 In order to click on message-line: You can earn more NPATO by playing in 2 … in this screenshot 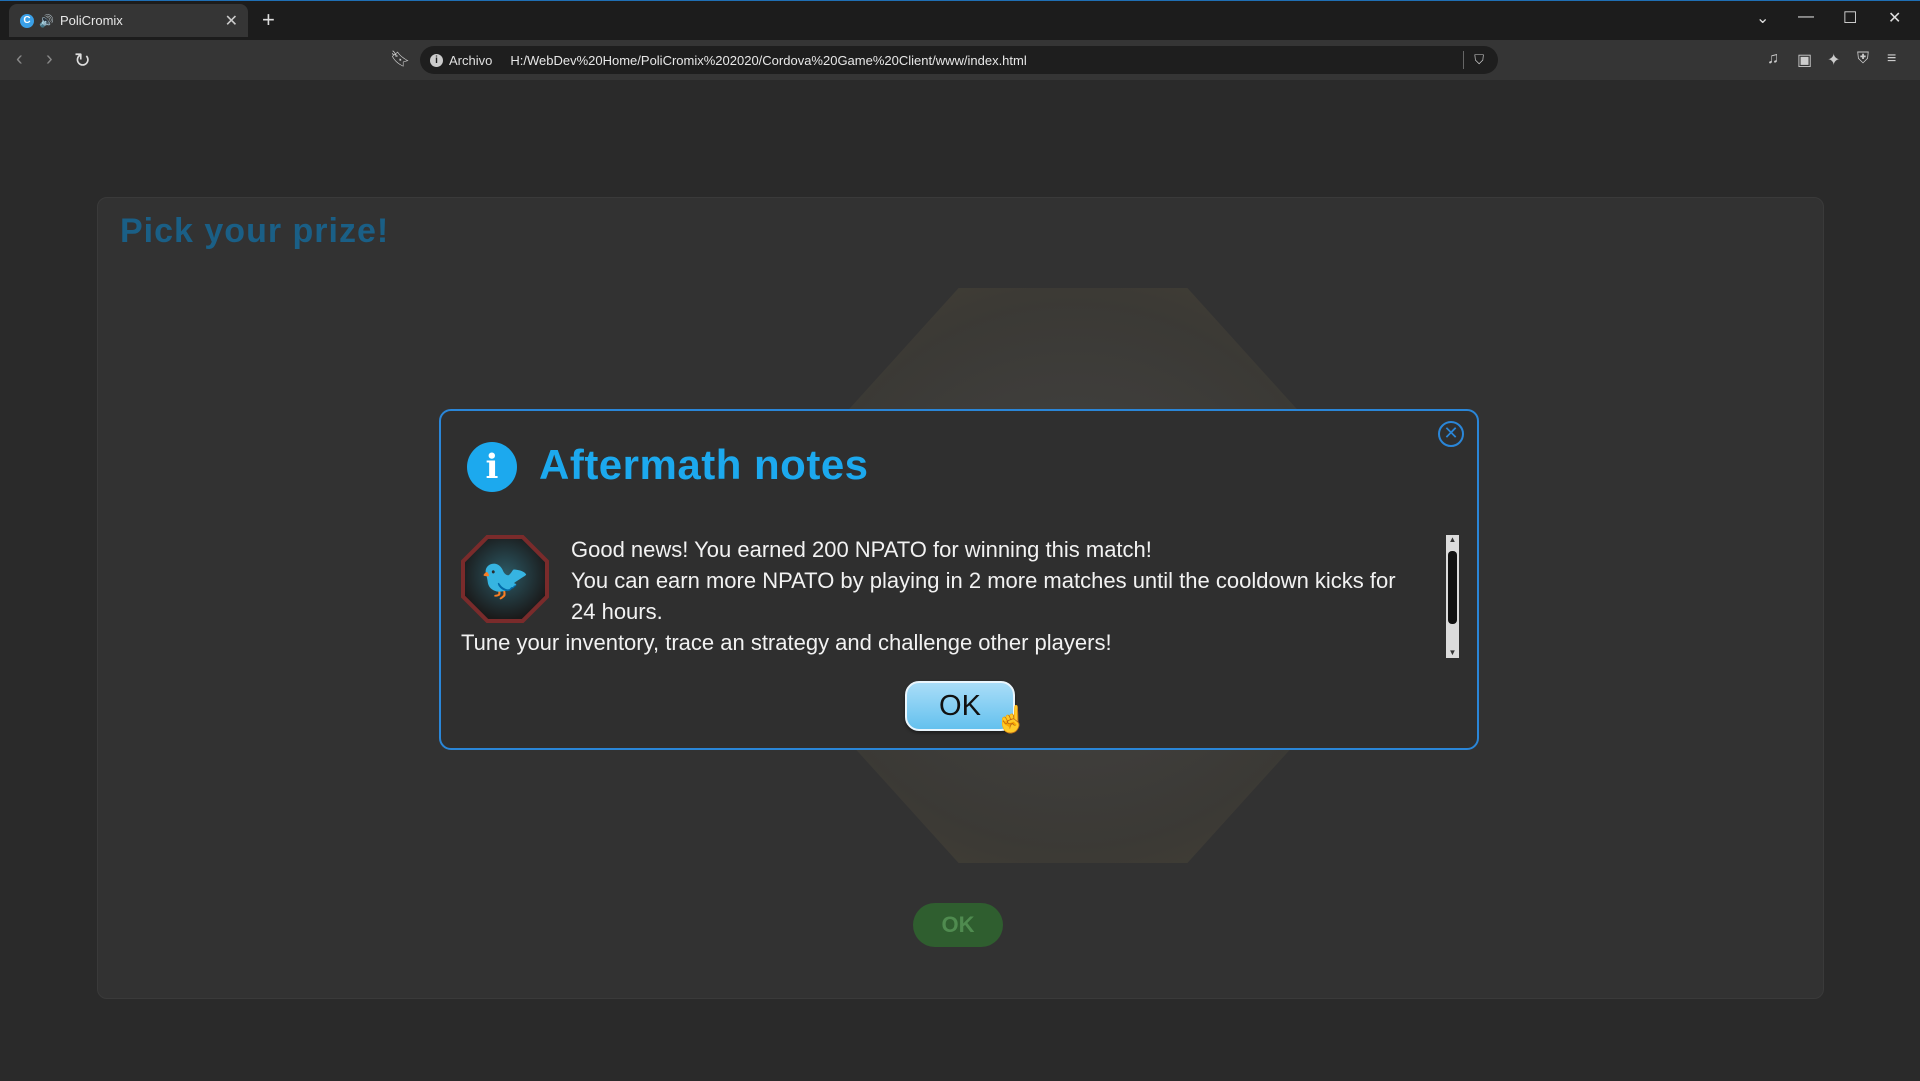, I will do `click(983, 596)`.